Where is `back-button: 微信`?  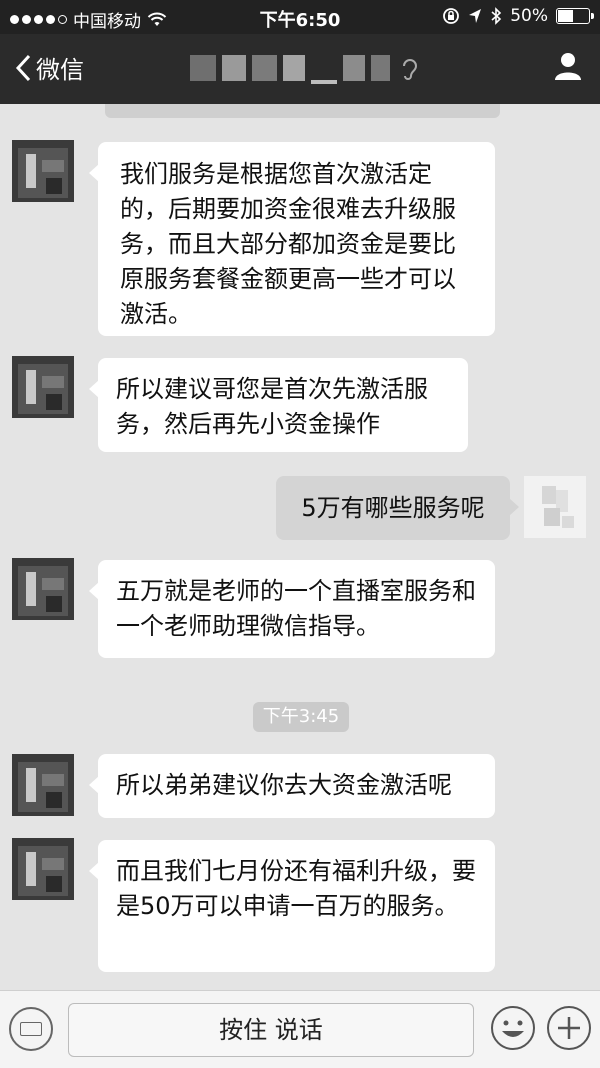 back-button: 微信 is located at coordinates (49, 67).